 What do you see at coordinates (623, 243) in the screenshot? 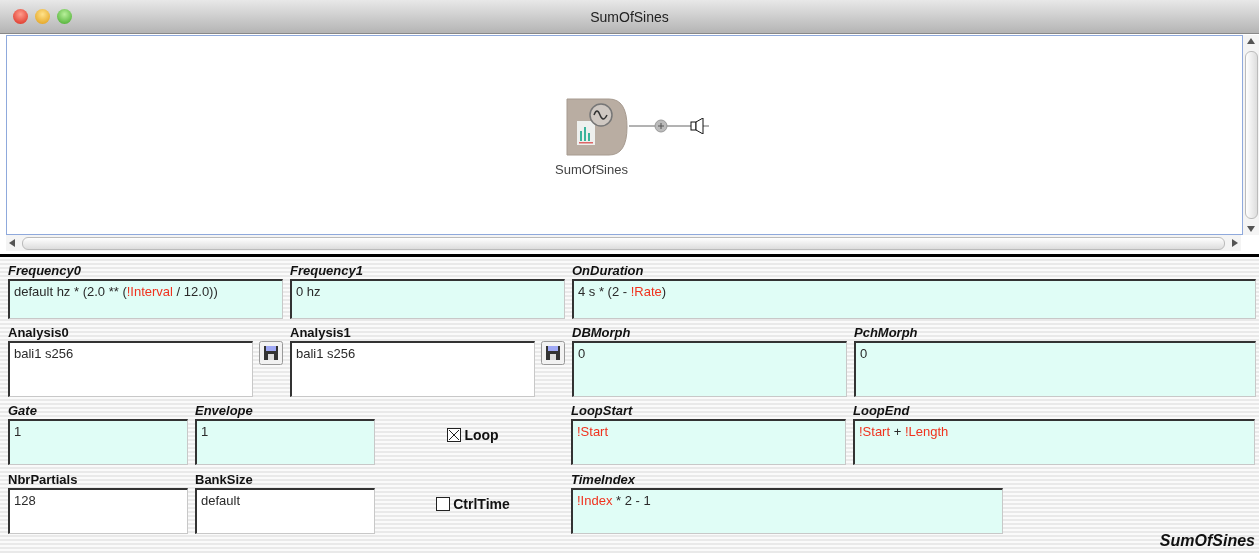
I see `horizontal-scrollbar` at bounding box center [623, 243].